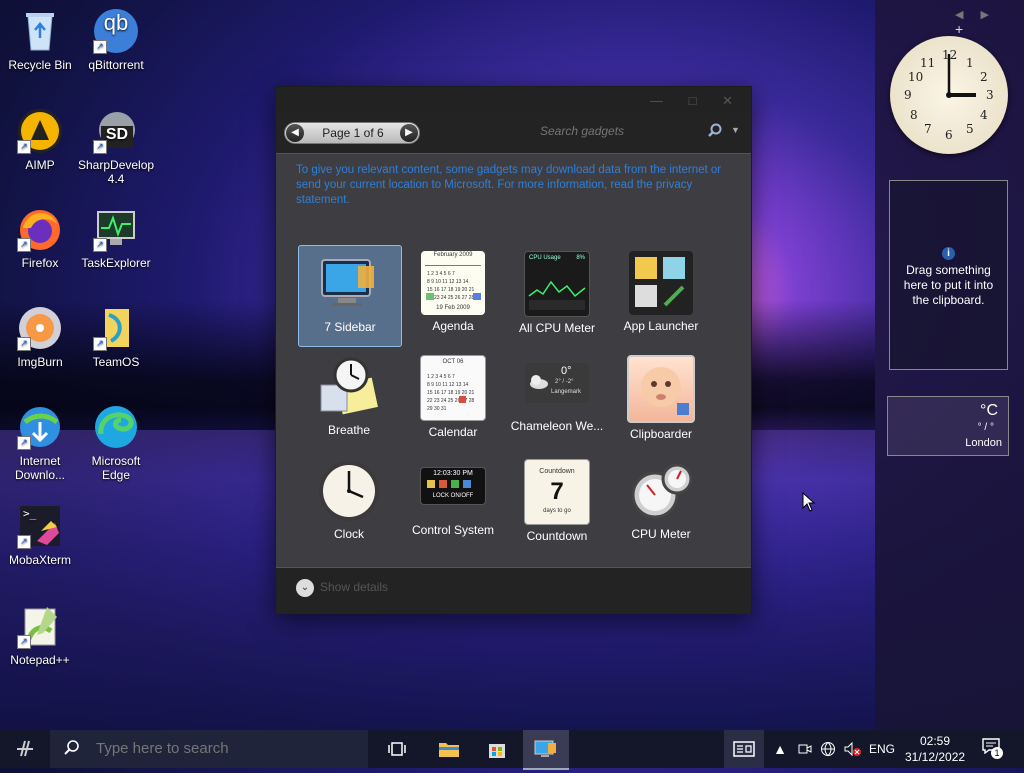  I want to click on gadget-tile-control-system: 12:03:30 PM LOCK ON/OFF Control System, so click(453, 503).